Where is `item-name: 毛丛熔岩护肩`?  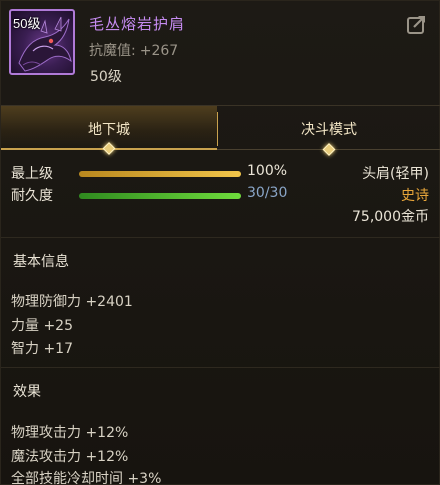
item-name: 毛丛熔岩护肩 is located at coordinates (137, 24).